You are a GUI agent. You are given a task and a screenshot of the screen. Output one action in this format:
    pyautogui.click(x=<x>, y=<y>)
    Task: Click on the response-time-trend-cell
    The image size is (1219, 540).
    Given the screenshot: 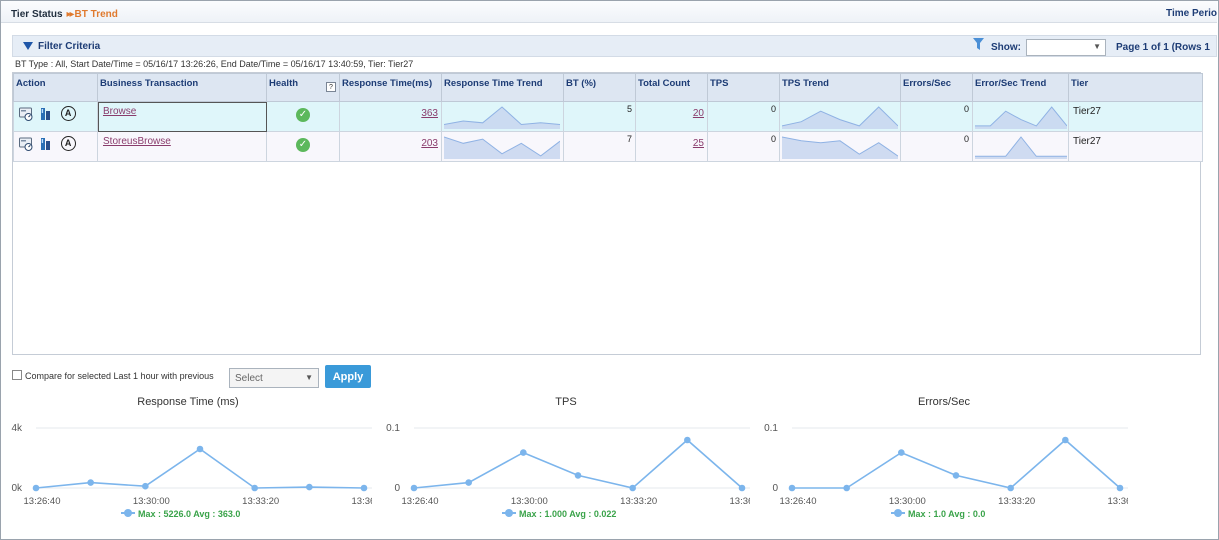 What is the action you would take?
    pyautogui.click(x=502, y=116)
    